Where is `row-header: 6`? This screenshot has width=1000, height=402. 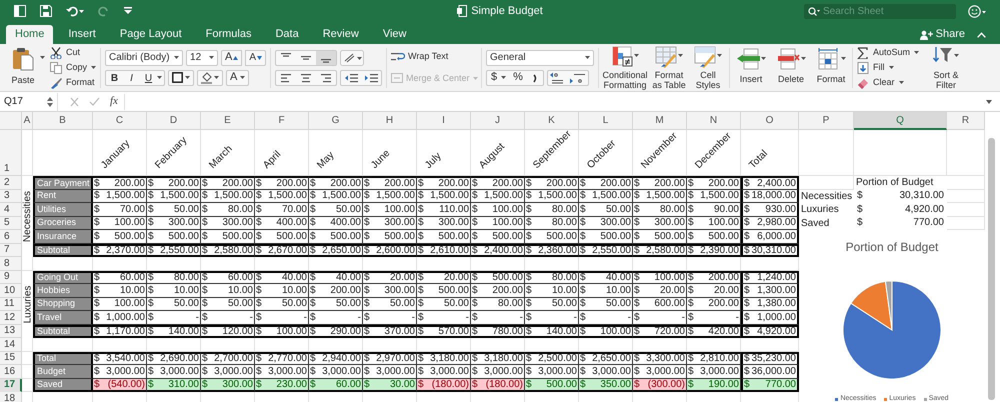 row-header: 6 is located at coordinates (11, 237).